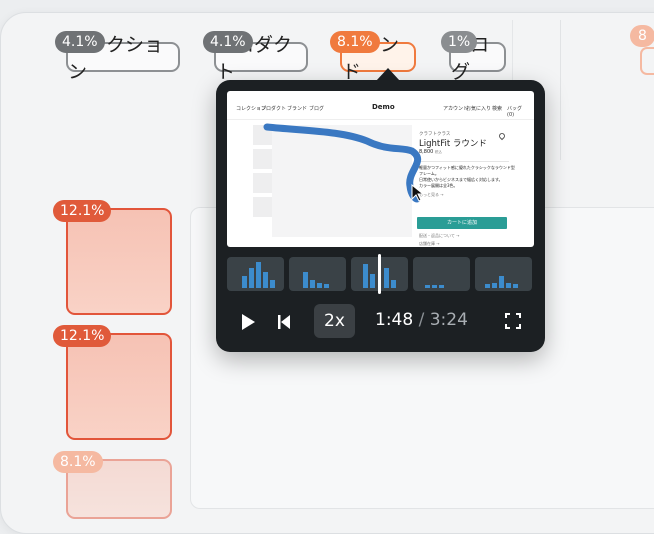 Image resolution: width=654 pixels, height=534 pixels. Describe the element at coordinates (513, 321) in the screenshot. I see `fullscreen-icon` at that location.